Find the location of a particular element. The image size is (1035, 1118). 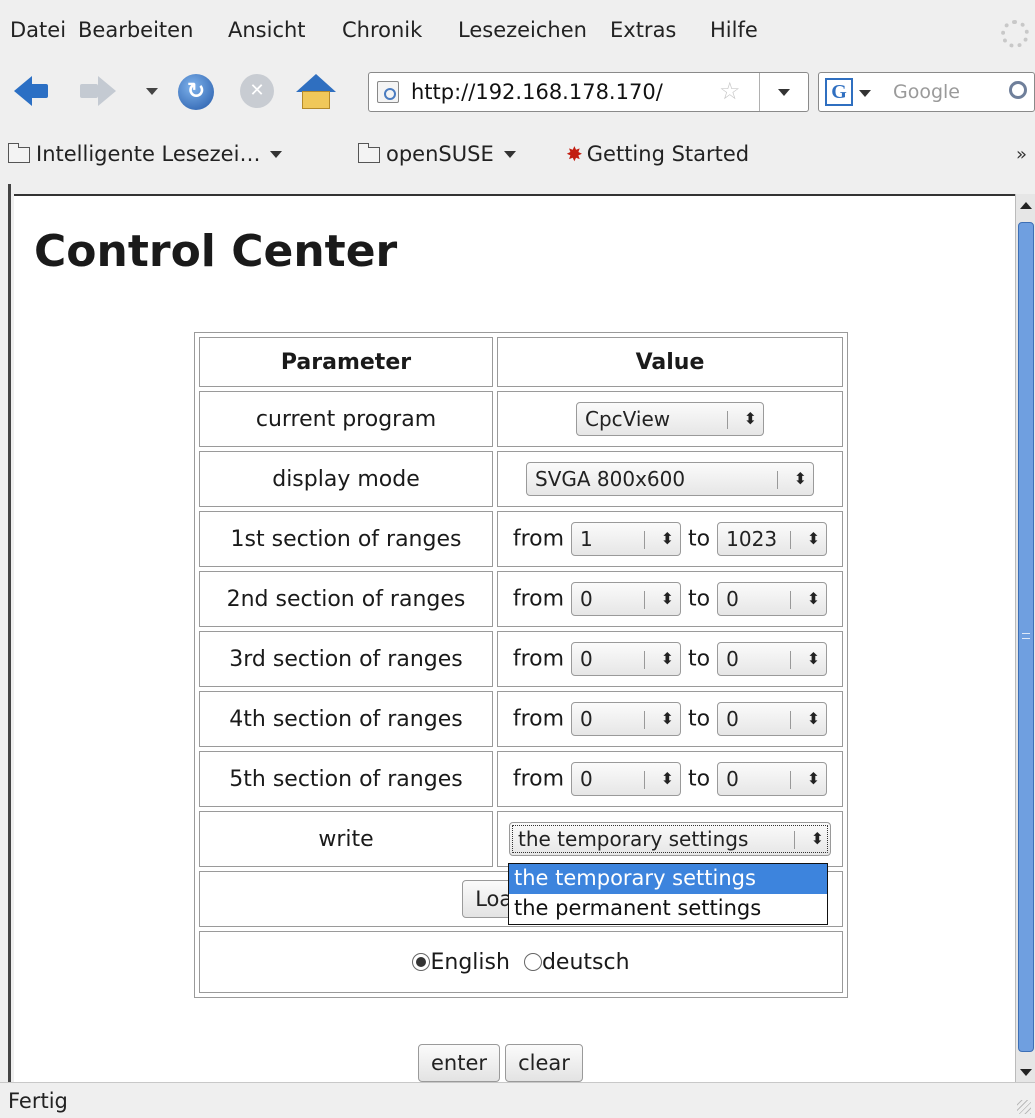

bookmark-opensuse-folder: openSUSE is located at coordinates (437, 154).